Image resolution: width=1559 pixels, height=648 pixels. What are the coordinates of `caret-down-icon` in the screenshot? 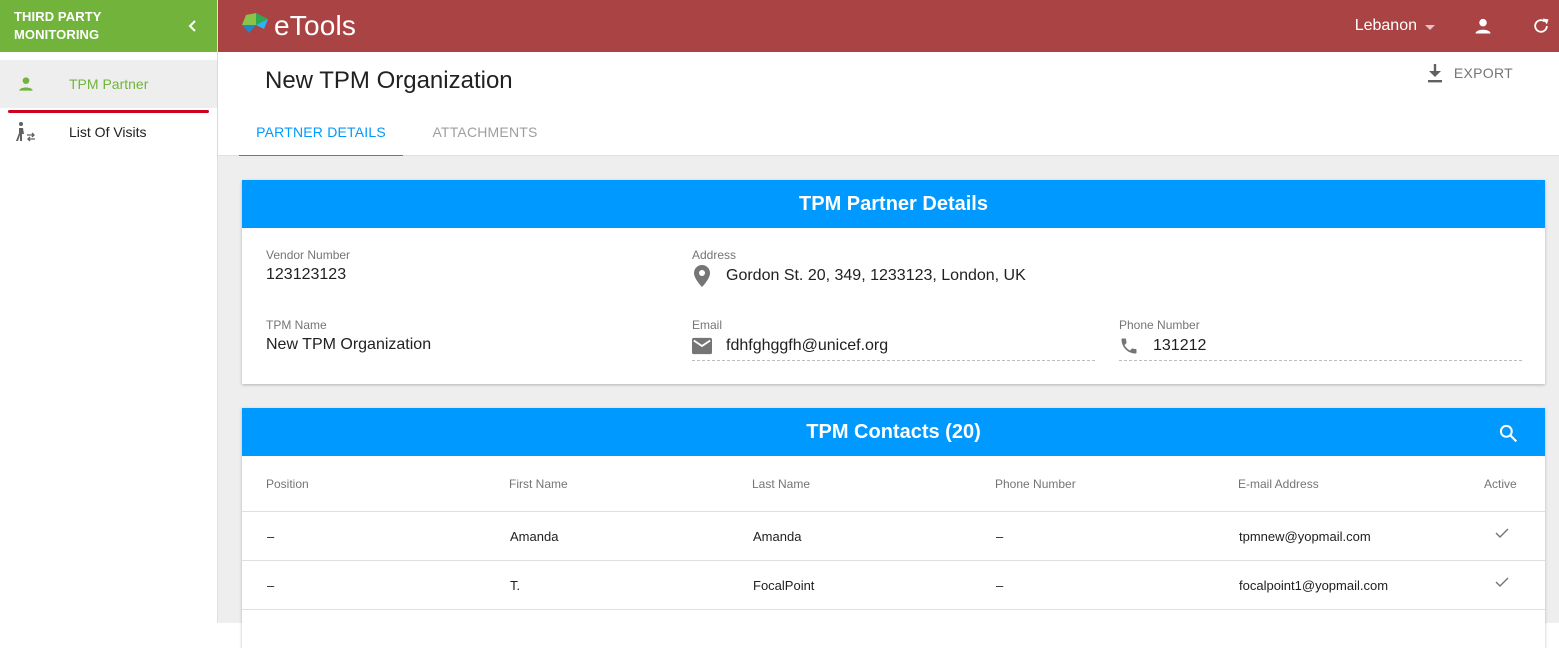 It's located at (1430, 27).